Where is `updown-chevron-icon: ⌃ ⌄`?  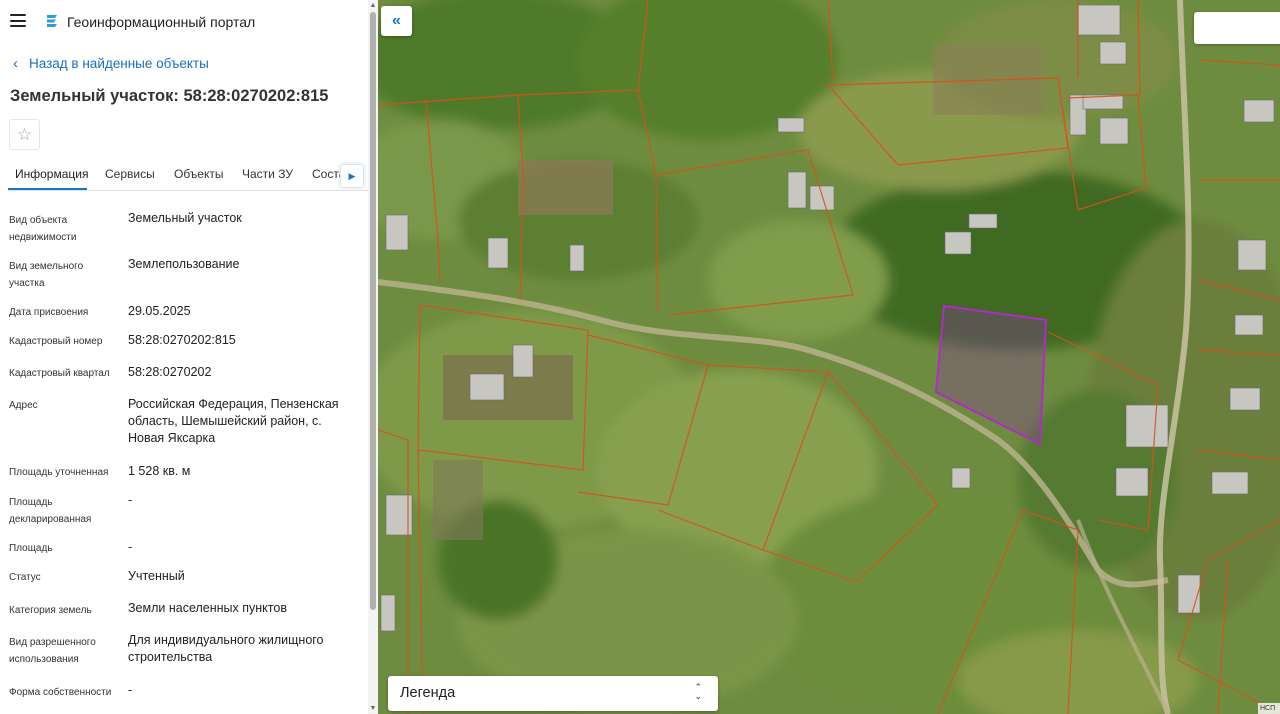 updown-chevron-icon: ⌃ ⌄ is located at coordinates (698, 691).